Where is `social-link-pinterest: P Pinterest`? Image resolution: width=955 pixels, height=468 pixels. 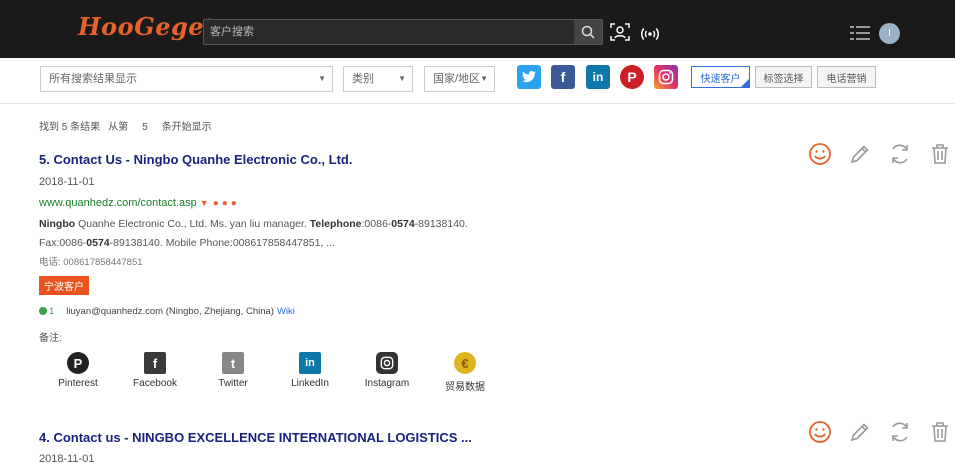
social-link-pinterest: P Pinterest is located at coordinates (78, 370).